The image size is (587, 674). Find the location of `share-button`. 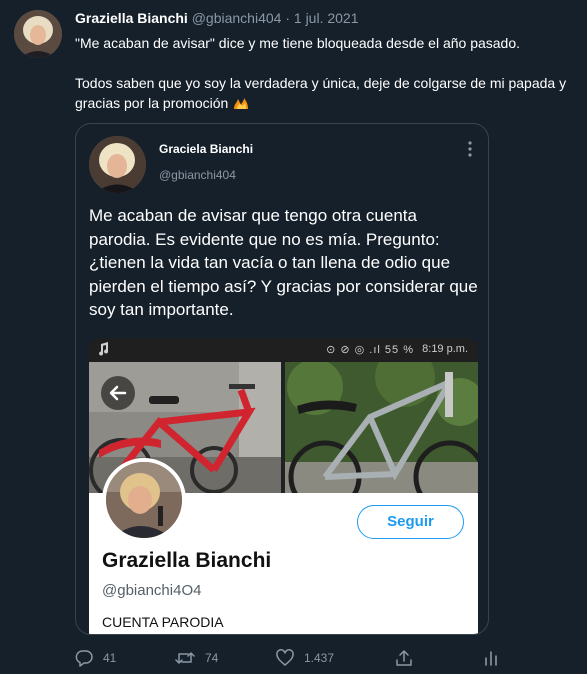

share-button is located at coordinates (404, 658).